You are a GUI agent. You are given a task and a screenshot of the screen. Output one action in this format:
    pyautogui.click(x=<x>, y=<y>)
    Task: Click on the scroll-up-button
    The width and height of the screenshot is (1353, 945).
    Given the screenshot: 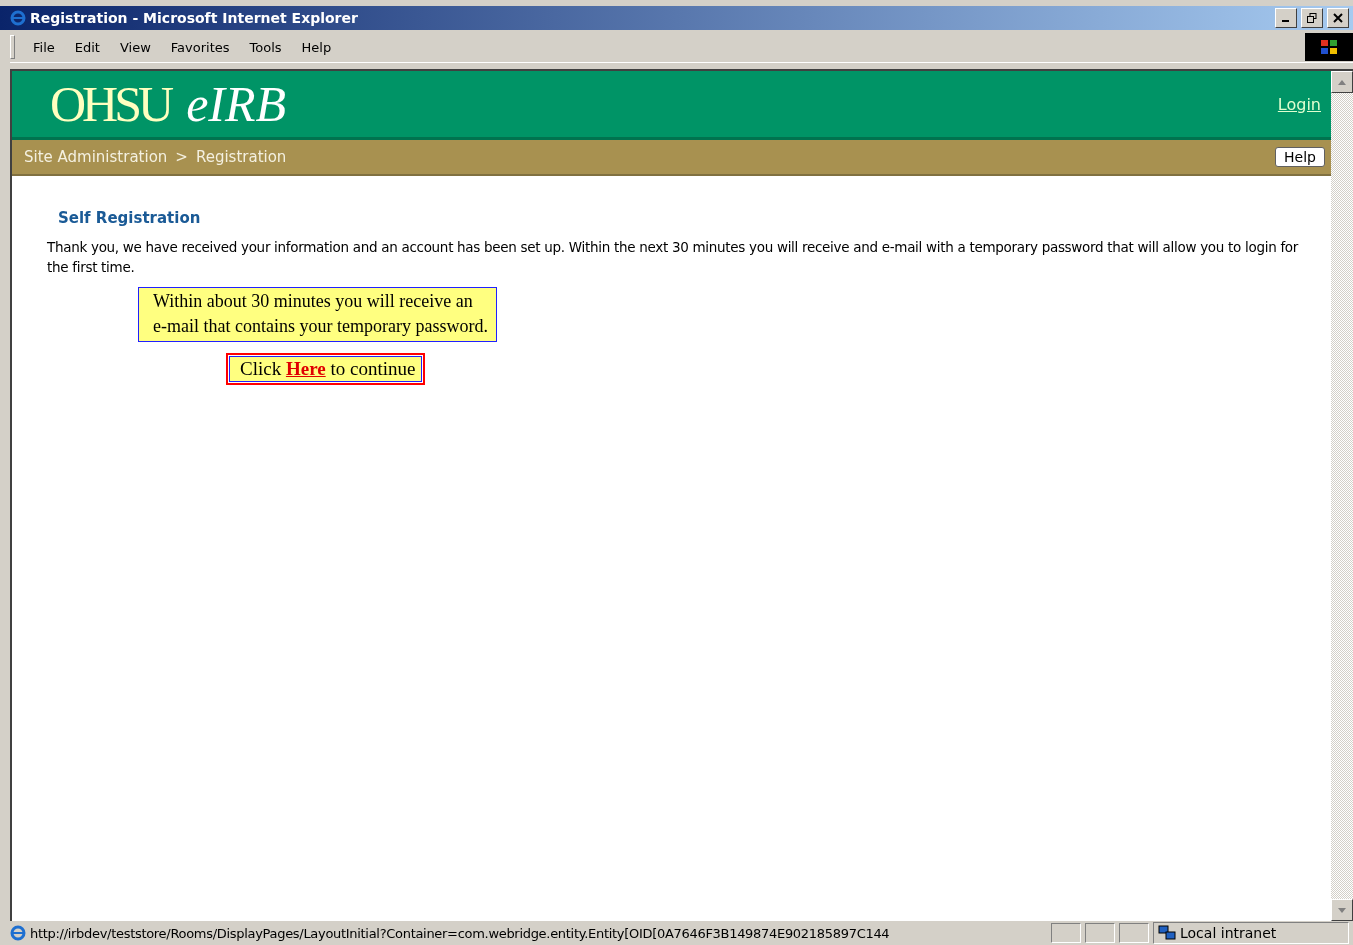 What is the action you would take?
    pyautogui.click(x=1342, y=82)
    